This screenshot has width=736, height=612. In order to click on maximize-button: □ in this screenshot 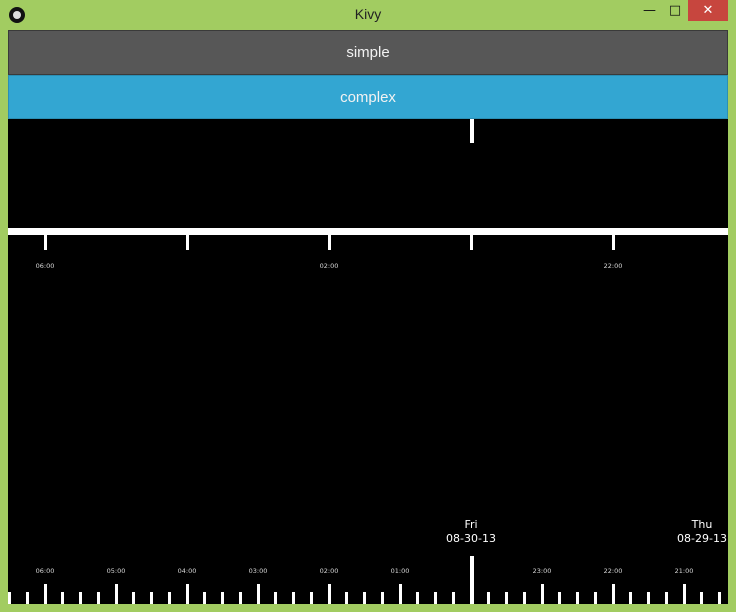, I will do `click(675, 10)`.